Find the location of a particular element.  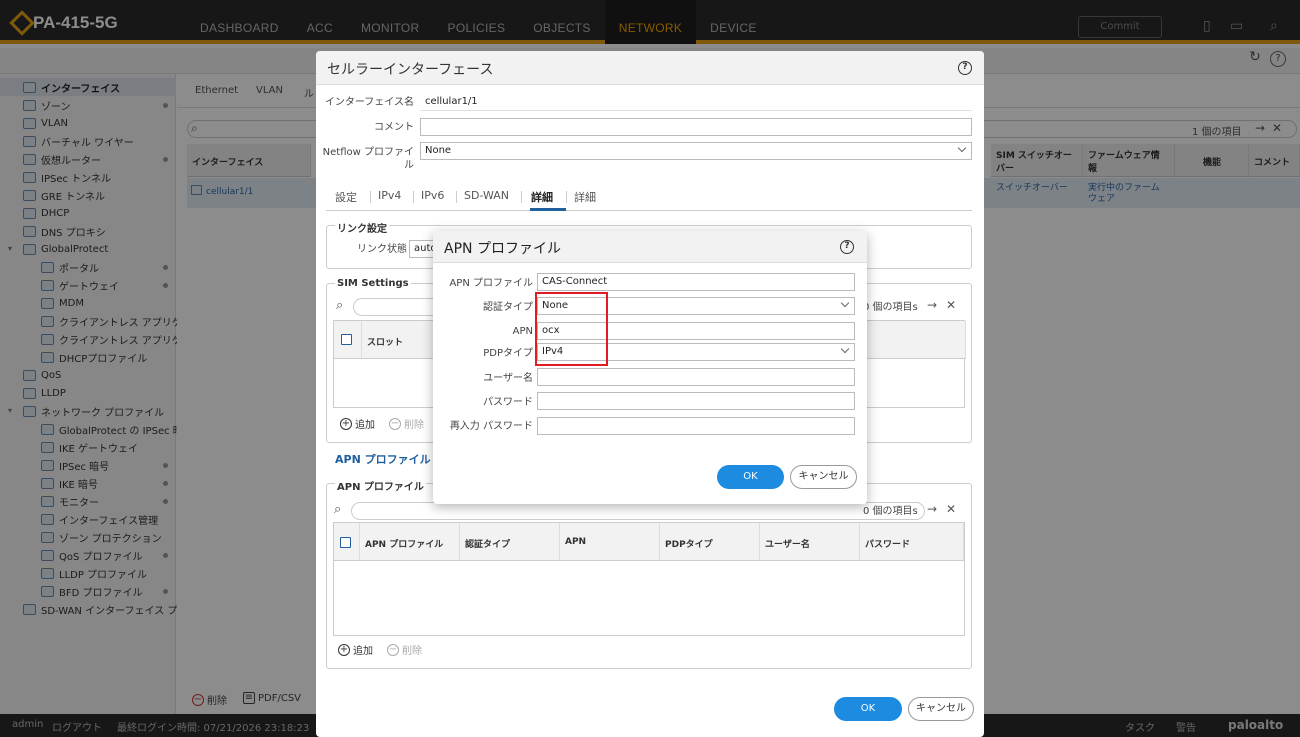

comment-field is located at coordinates (696, 127).